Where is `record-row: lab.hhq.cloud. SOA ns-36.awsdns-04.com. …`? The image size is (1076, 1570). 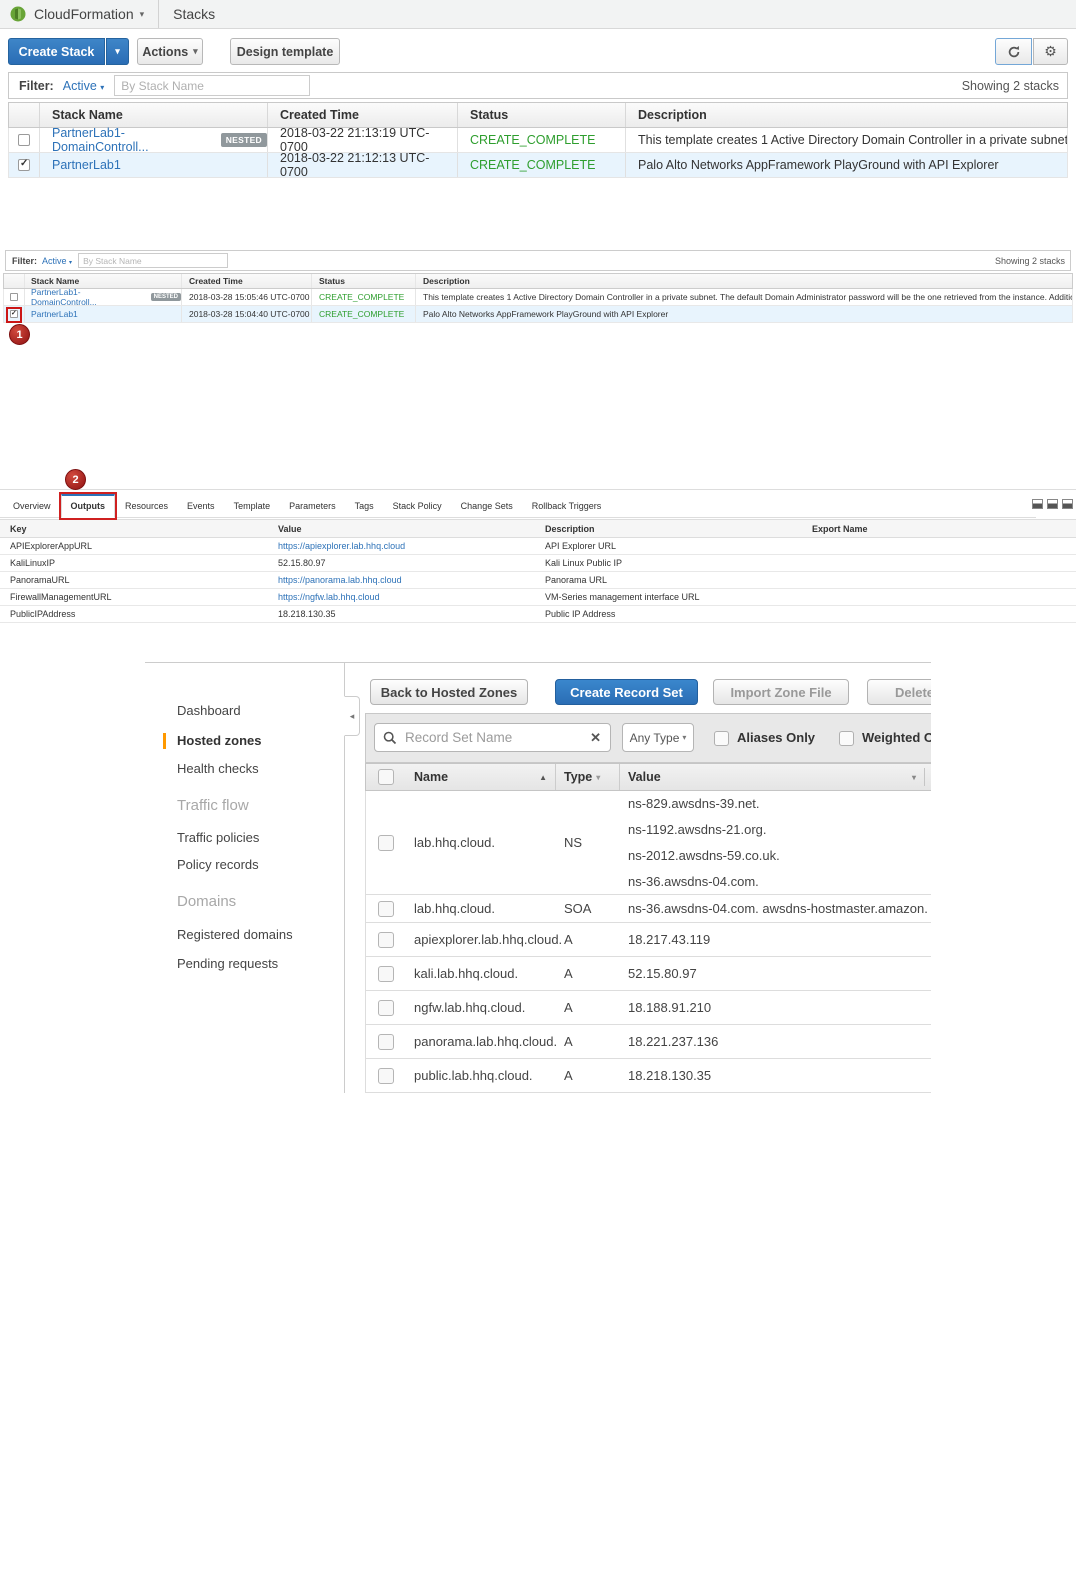 record-row: lab.hhq.cloud. SOA ns-36.awsdns-04.com. … is located at coordinates (648, 909).